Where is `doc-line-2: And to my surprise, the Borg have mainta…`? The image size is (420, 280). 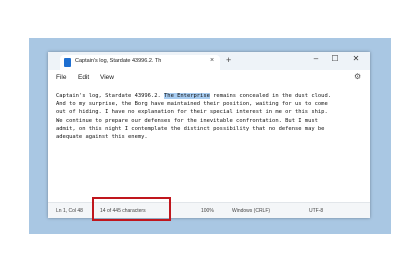 doc-line-2: And to my surprise, the Borg have mainta… is located at coordinates (192, 104).